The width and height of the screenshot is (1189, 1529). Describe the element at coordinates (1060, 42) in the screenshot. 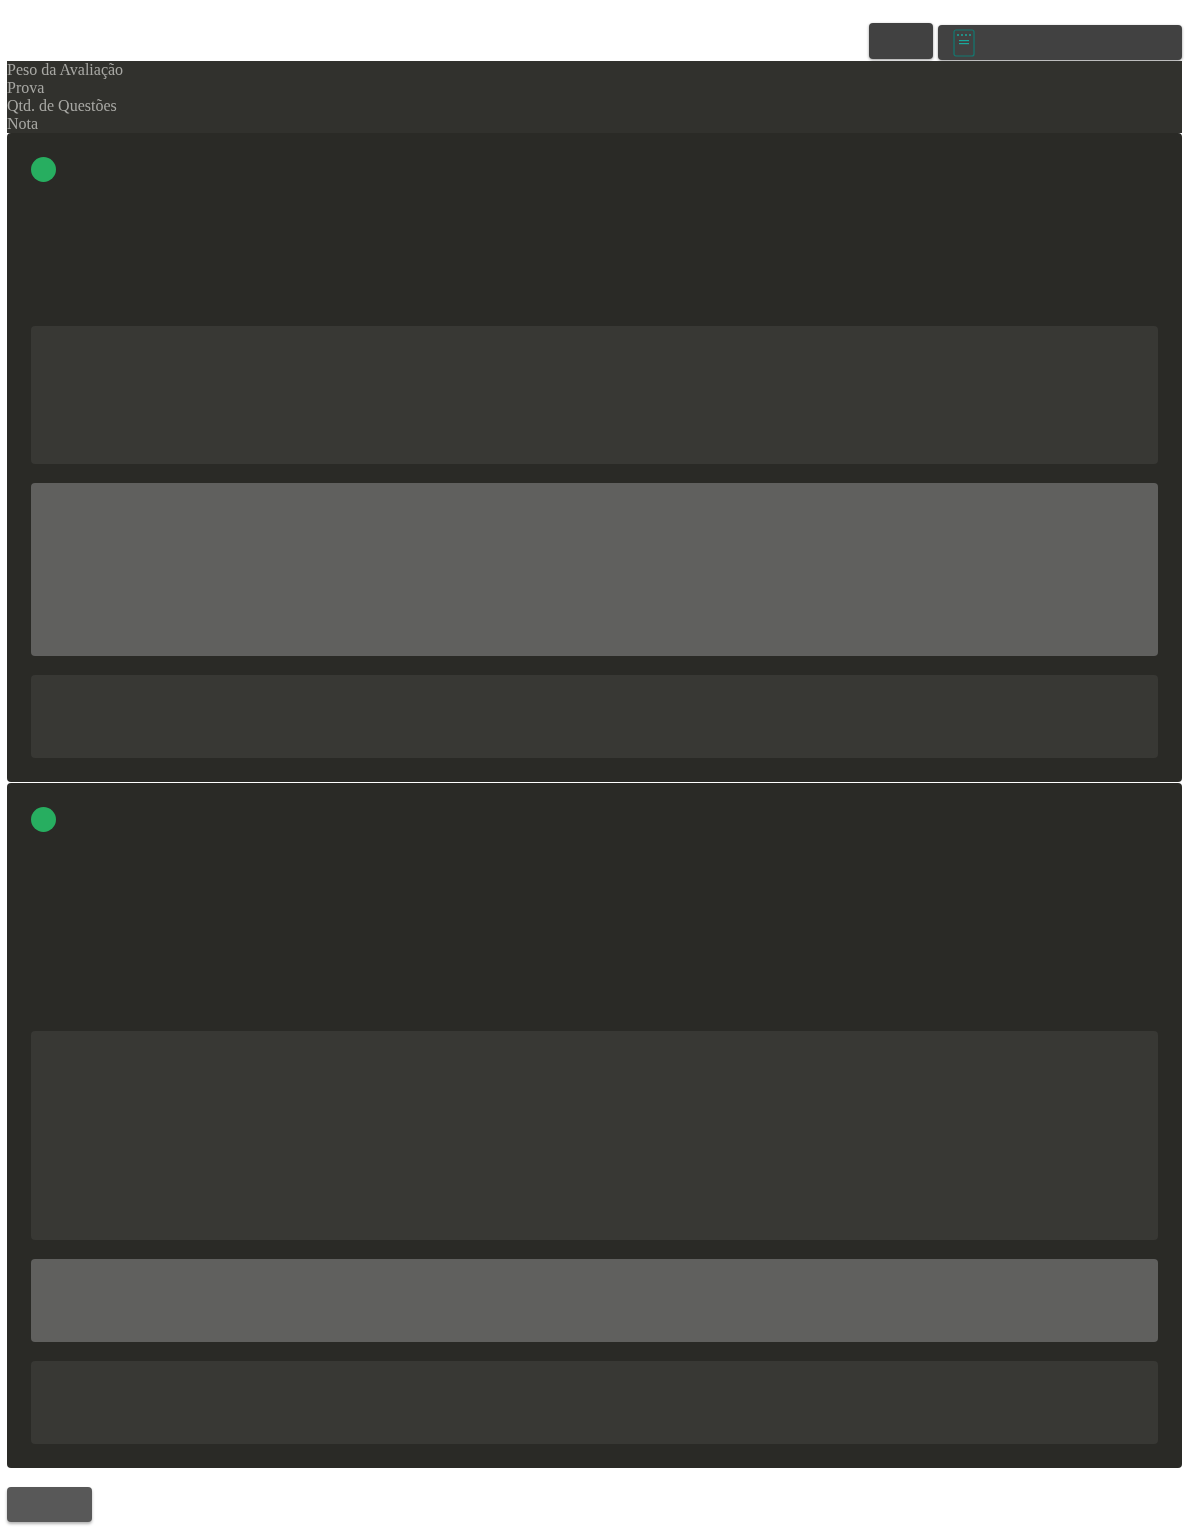

I see `notebook-button` at that location.